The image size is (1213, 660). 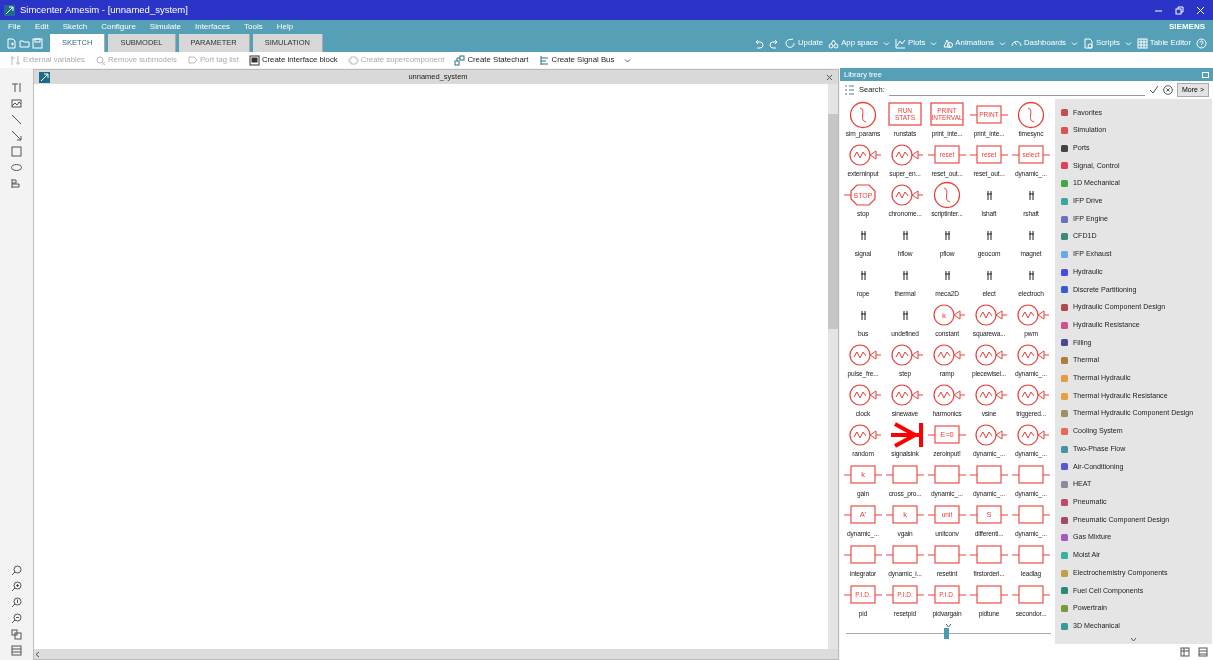 What do you see at coordinates (833, 366) in the screenshot?
I see `vertical-scrollbar` at bounding box center [833, 366].